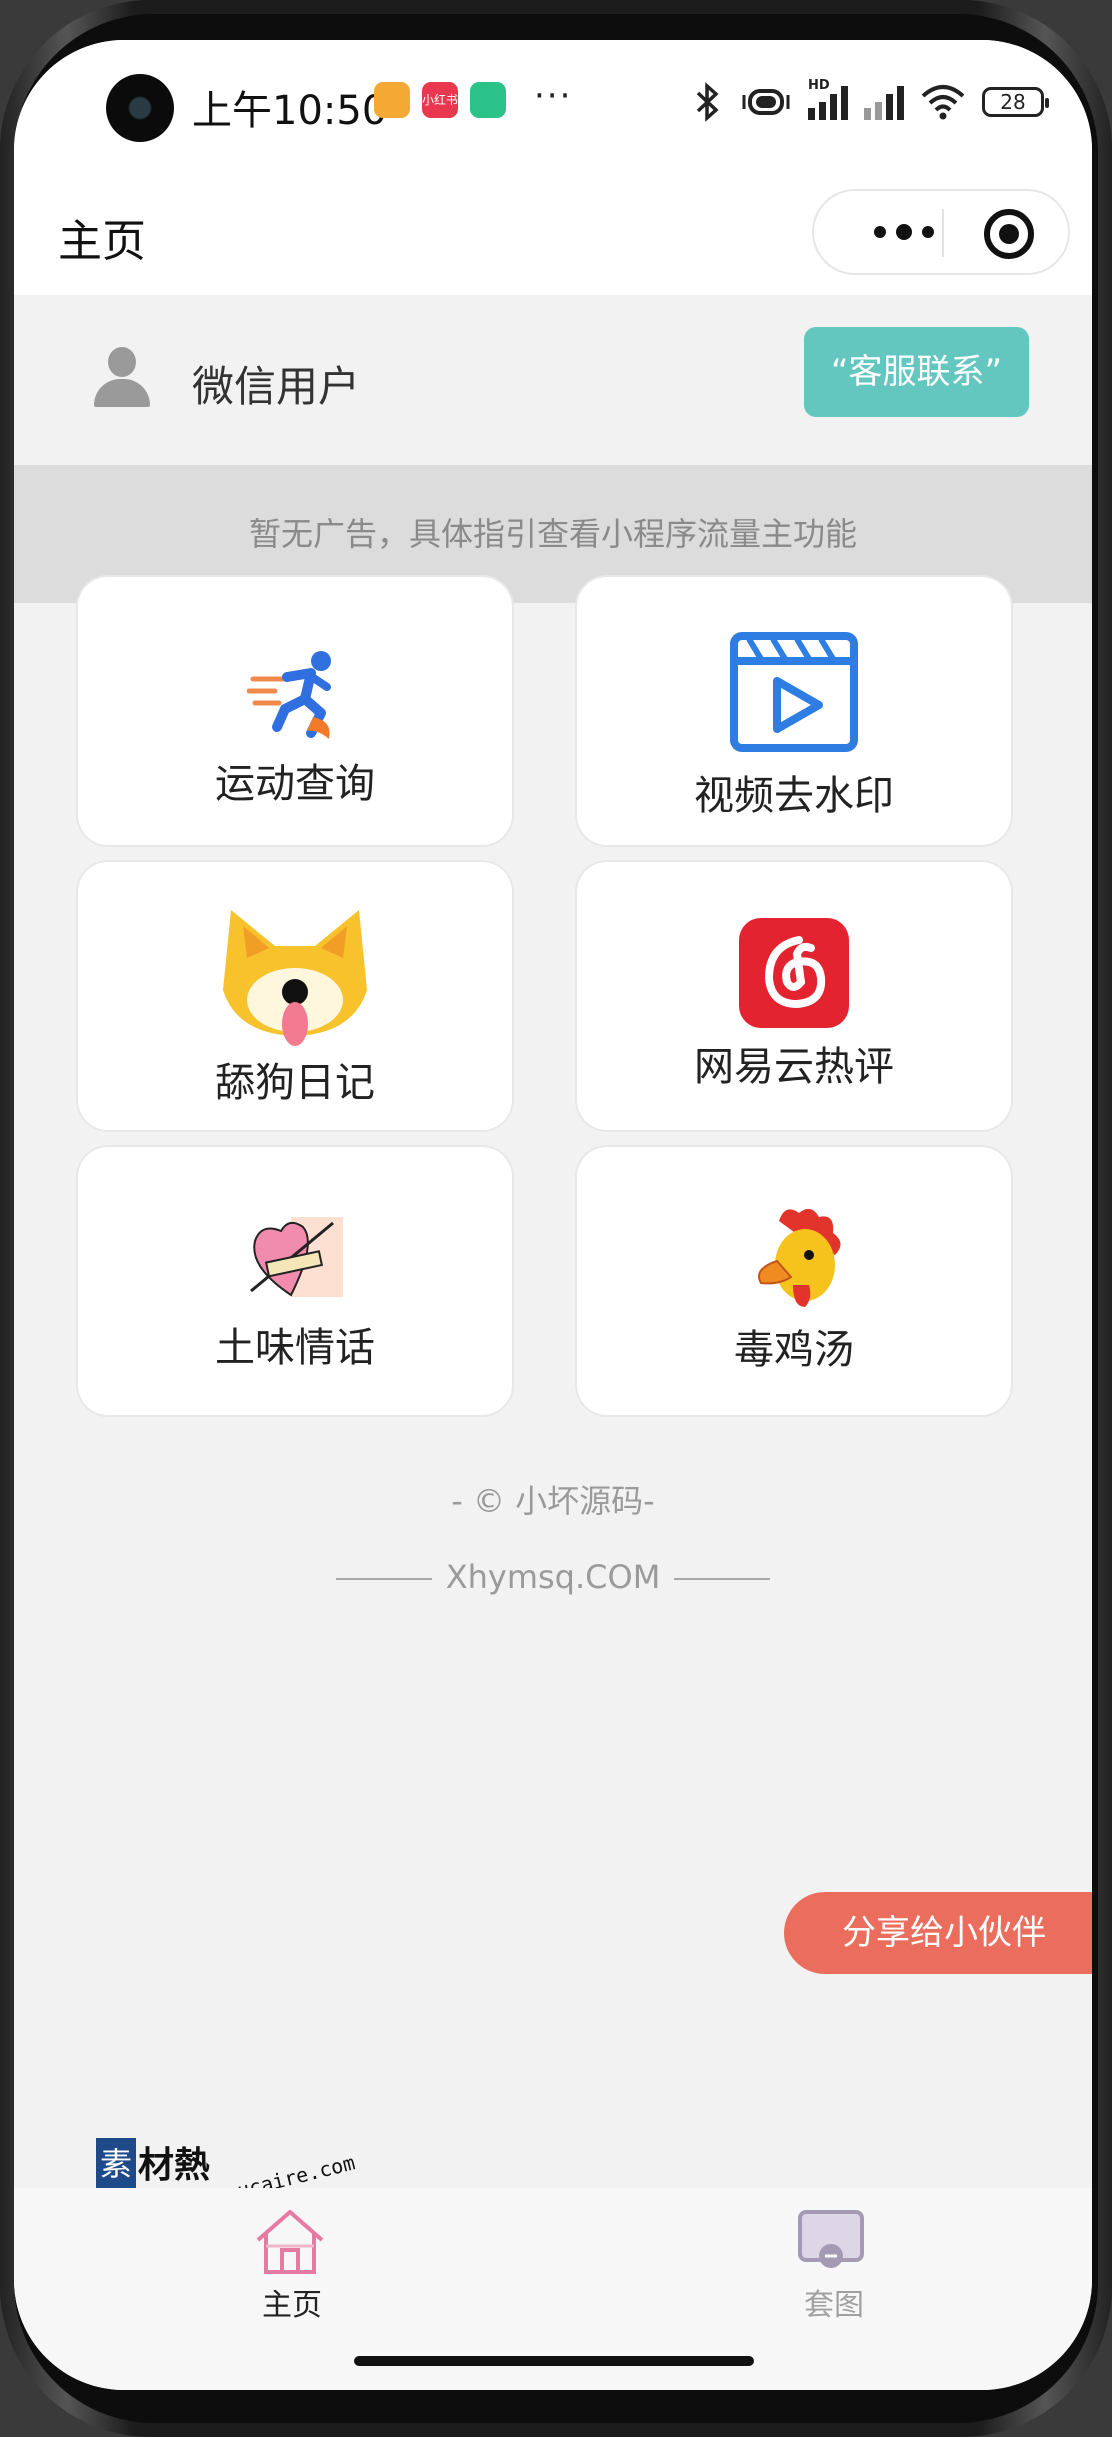 This screenshot has width=1112, height=2437. I want to click on tab-gallery-label: 套图, so click(834, 2305).